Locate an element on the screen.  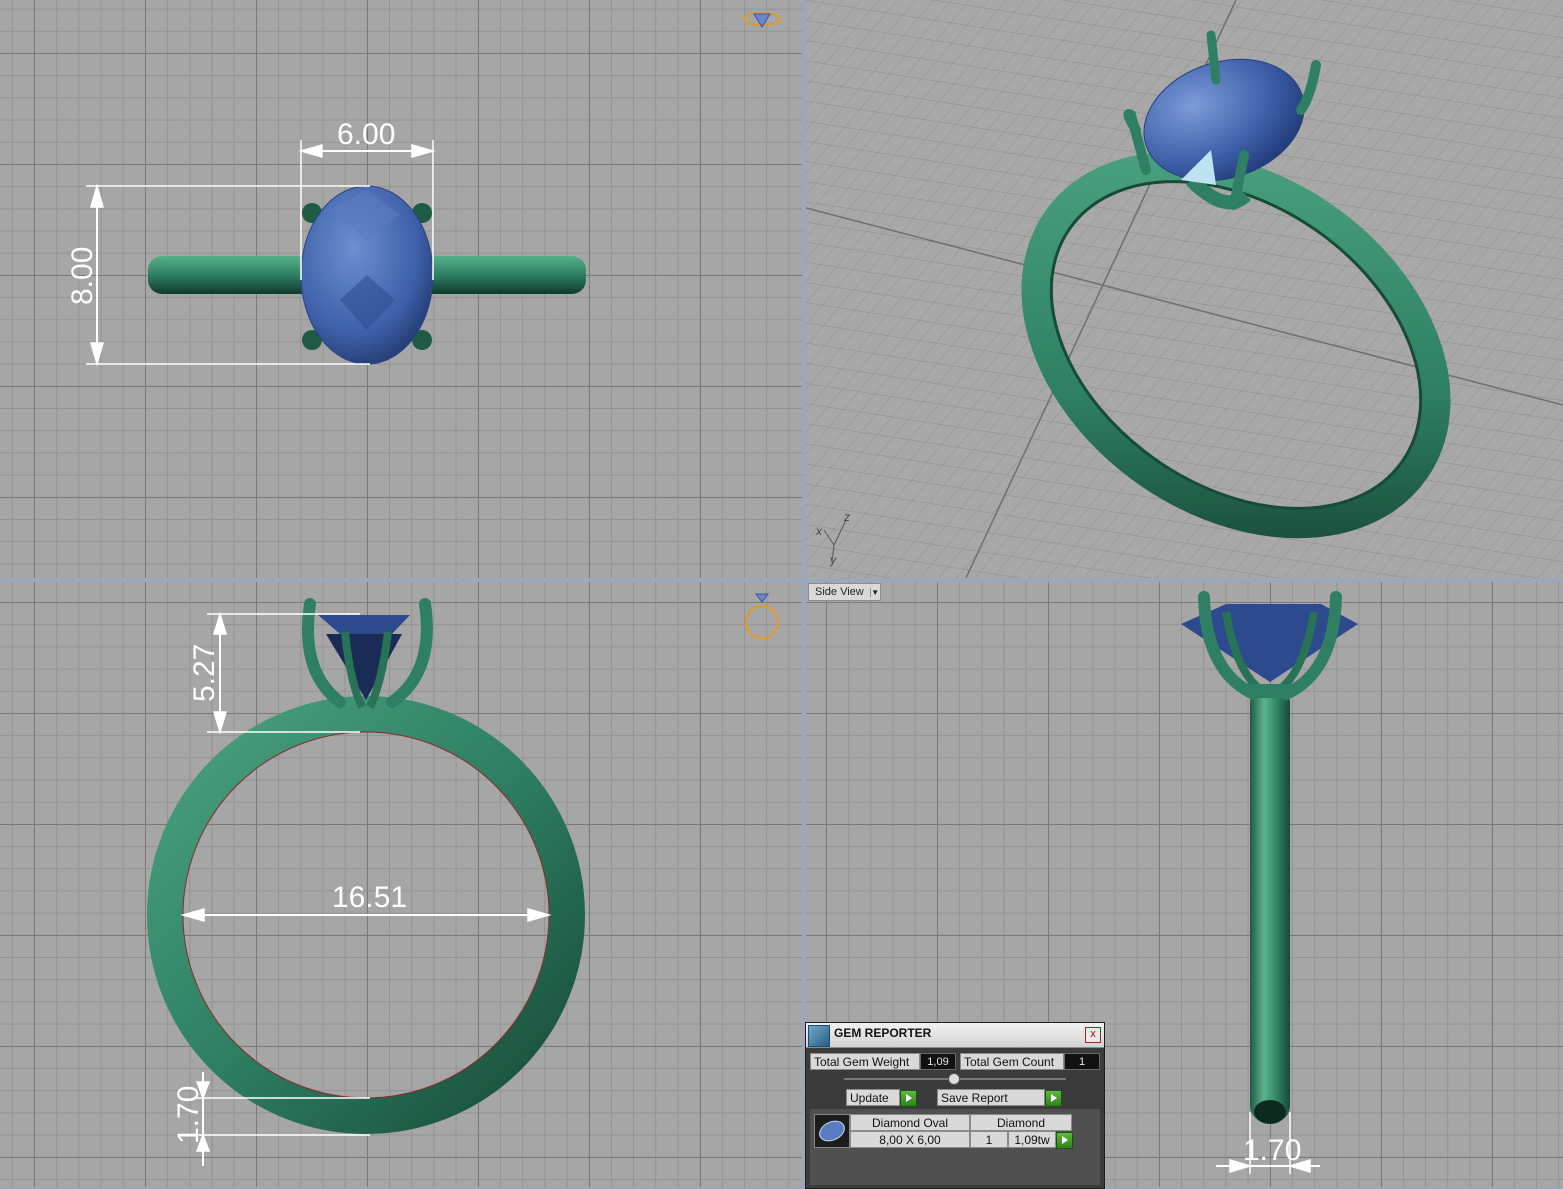
axis-y-label: y is located at coordinates (833, 560).